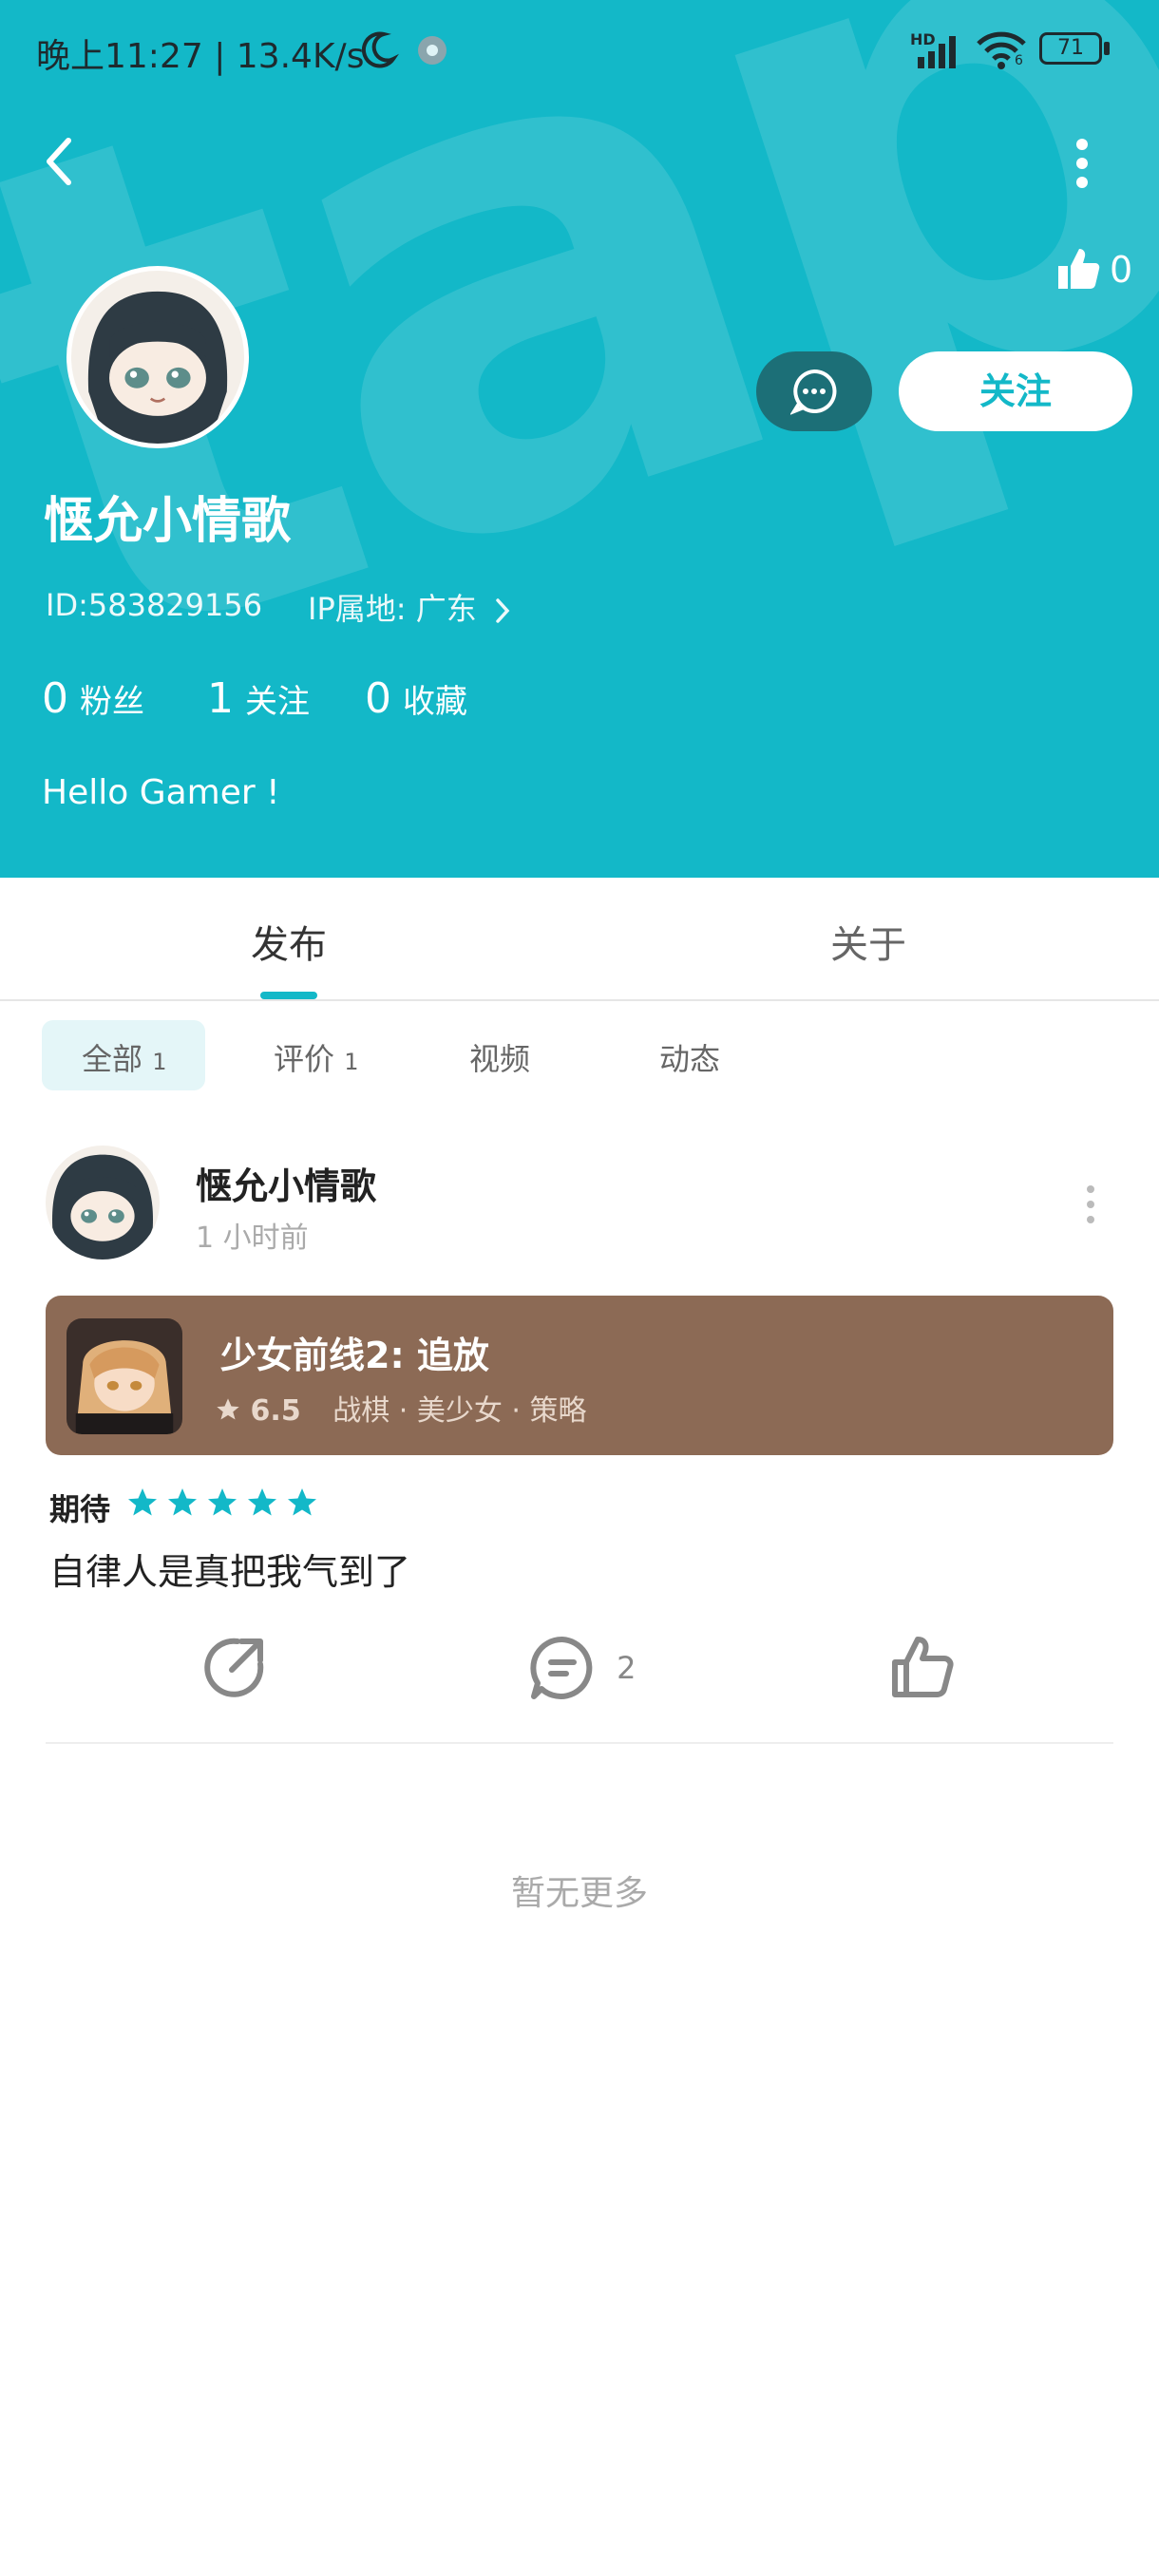 The width and height of the screenshot is (1159, 2576). I want to click on subtab-all: 全部 1, so click(124, 1057).